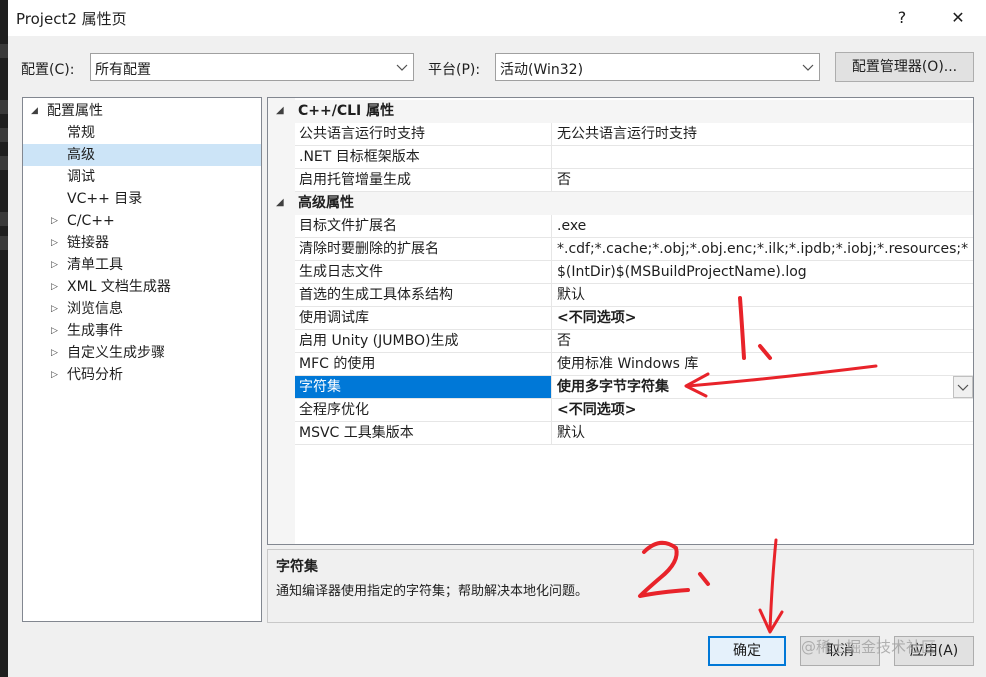  I want to click on annotation-number-2-dot, so click(704, 579).